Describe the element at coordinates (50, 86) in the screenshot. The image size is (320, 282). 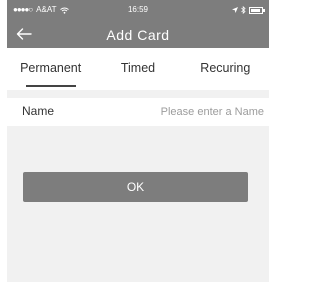
I see `active-tab-indicator` at that location.